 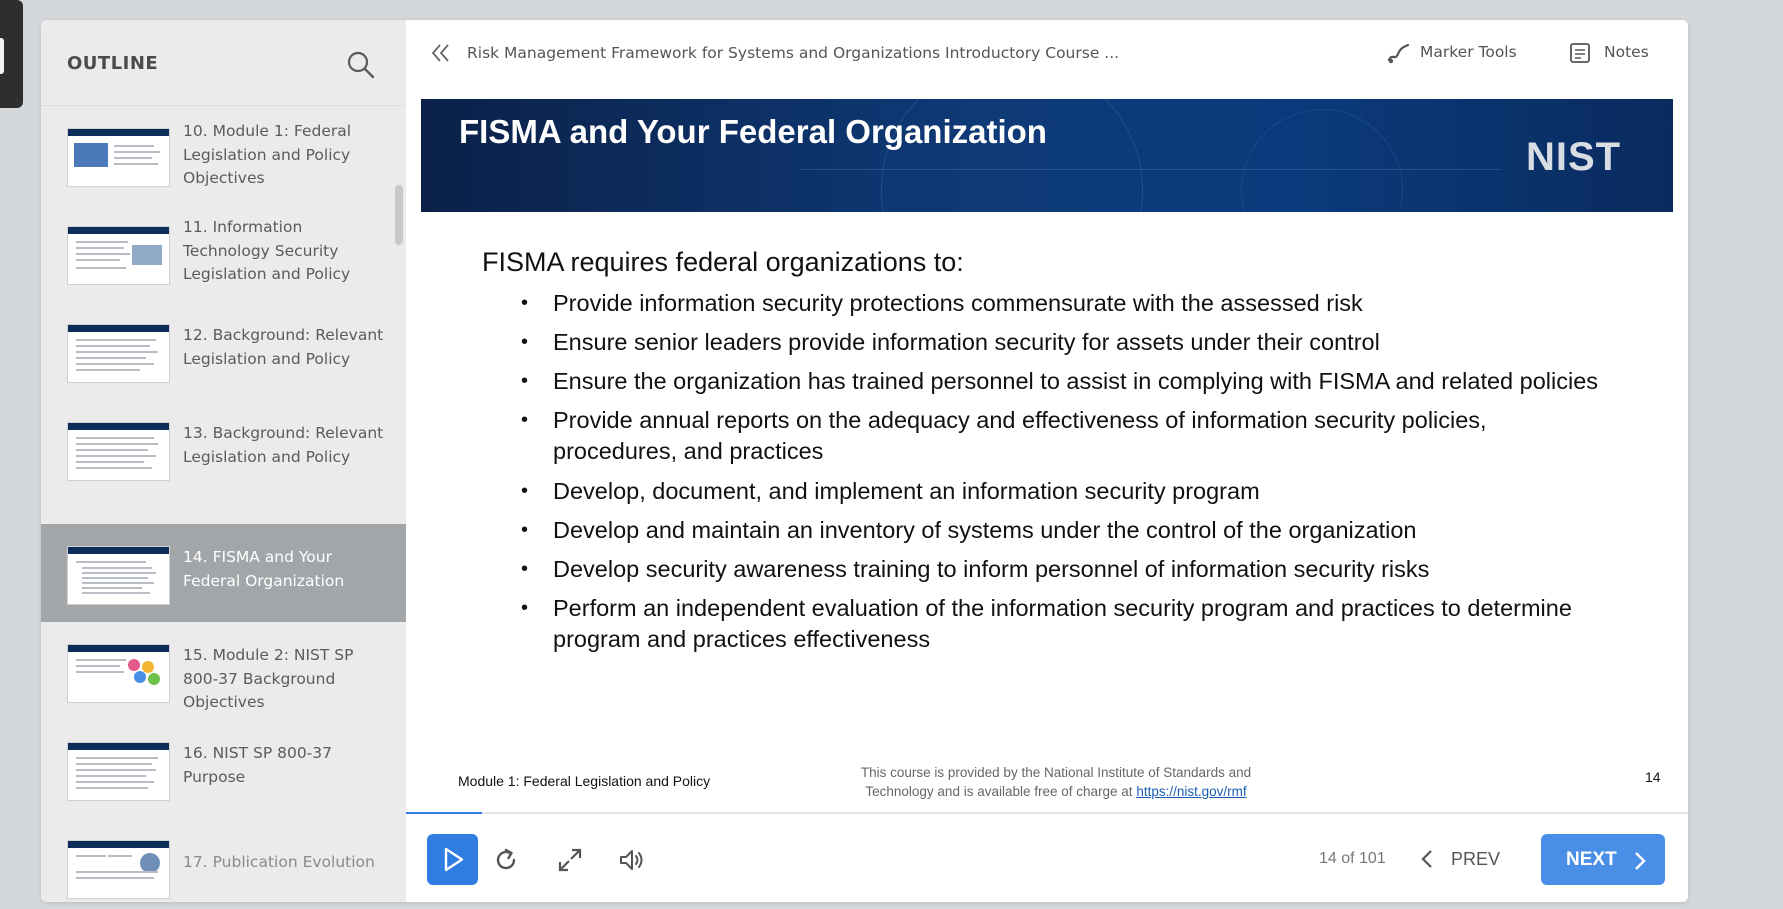 I want to click on marker-icon, so click(x=1398, y=53).